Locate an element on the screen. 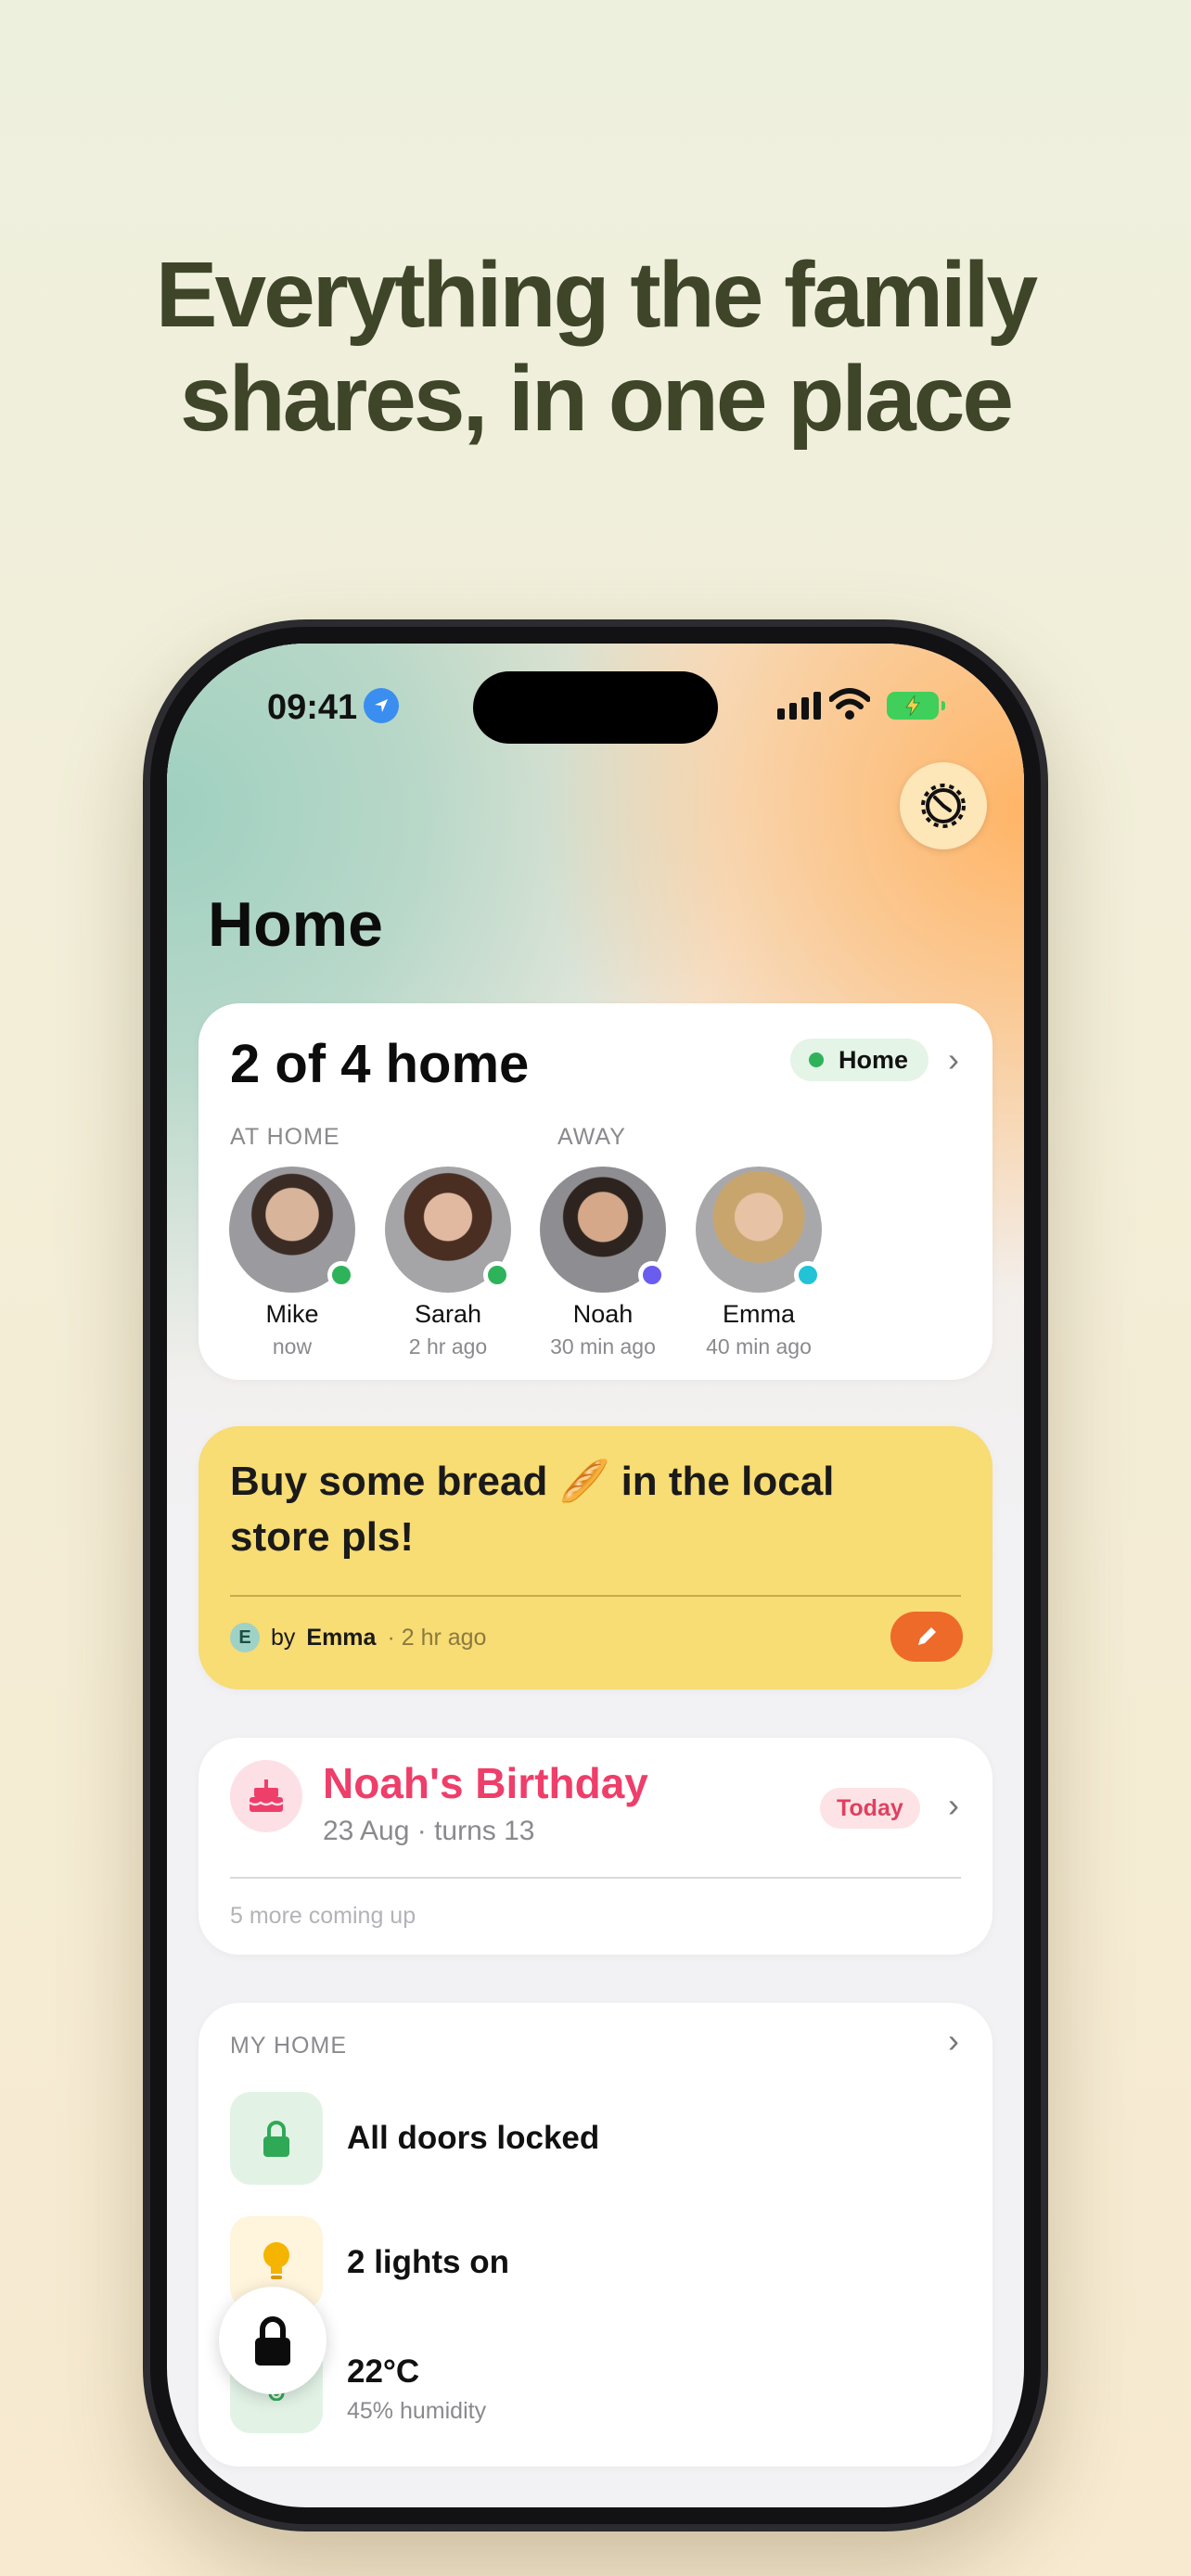 Image resolution: width=1191 pixels, height=2576 pixels. member-name: Emma is located at coordinates (758, 1314).